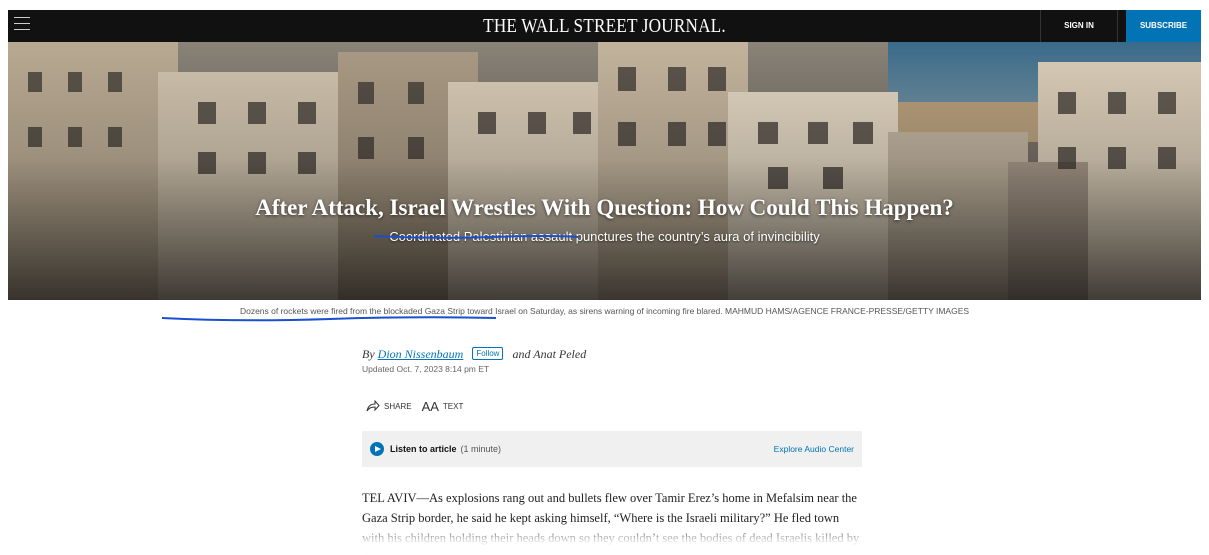 The width and height of the screenshot is (1209, 555). I want to click on follow-button: Follow, so click(488, 353).